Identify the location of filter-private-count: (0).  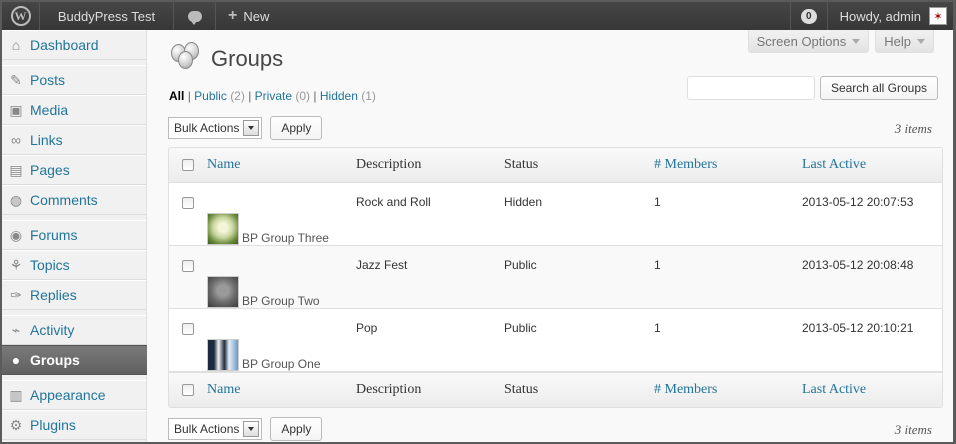
(303, 96).